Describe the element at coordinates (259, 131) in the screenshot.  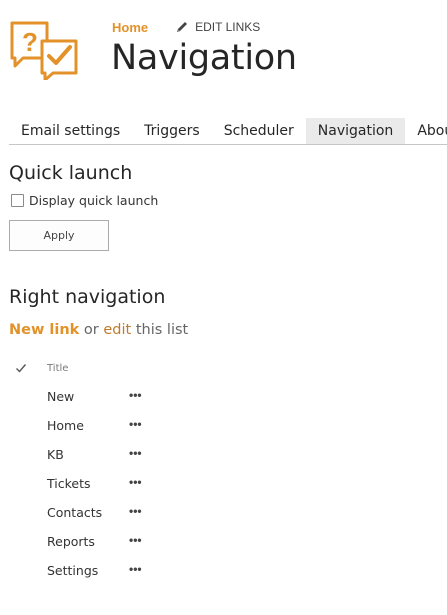
I see `tab-scheduler: Scheduler` at that location.